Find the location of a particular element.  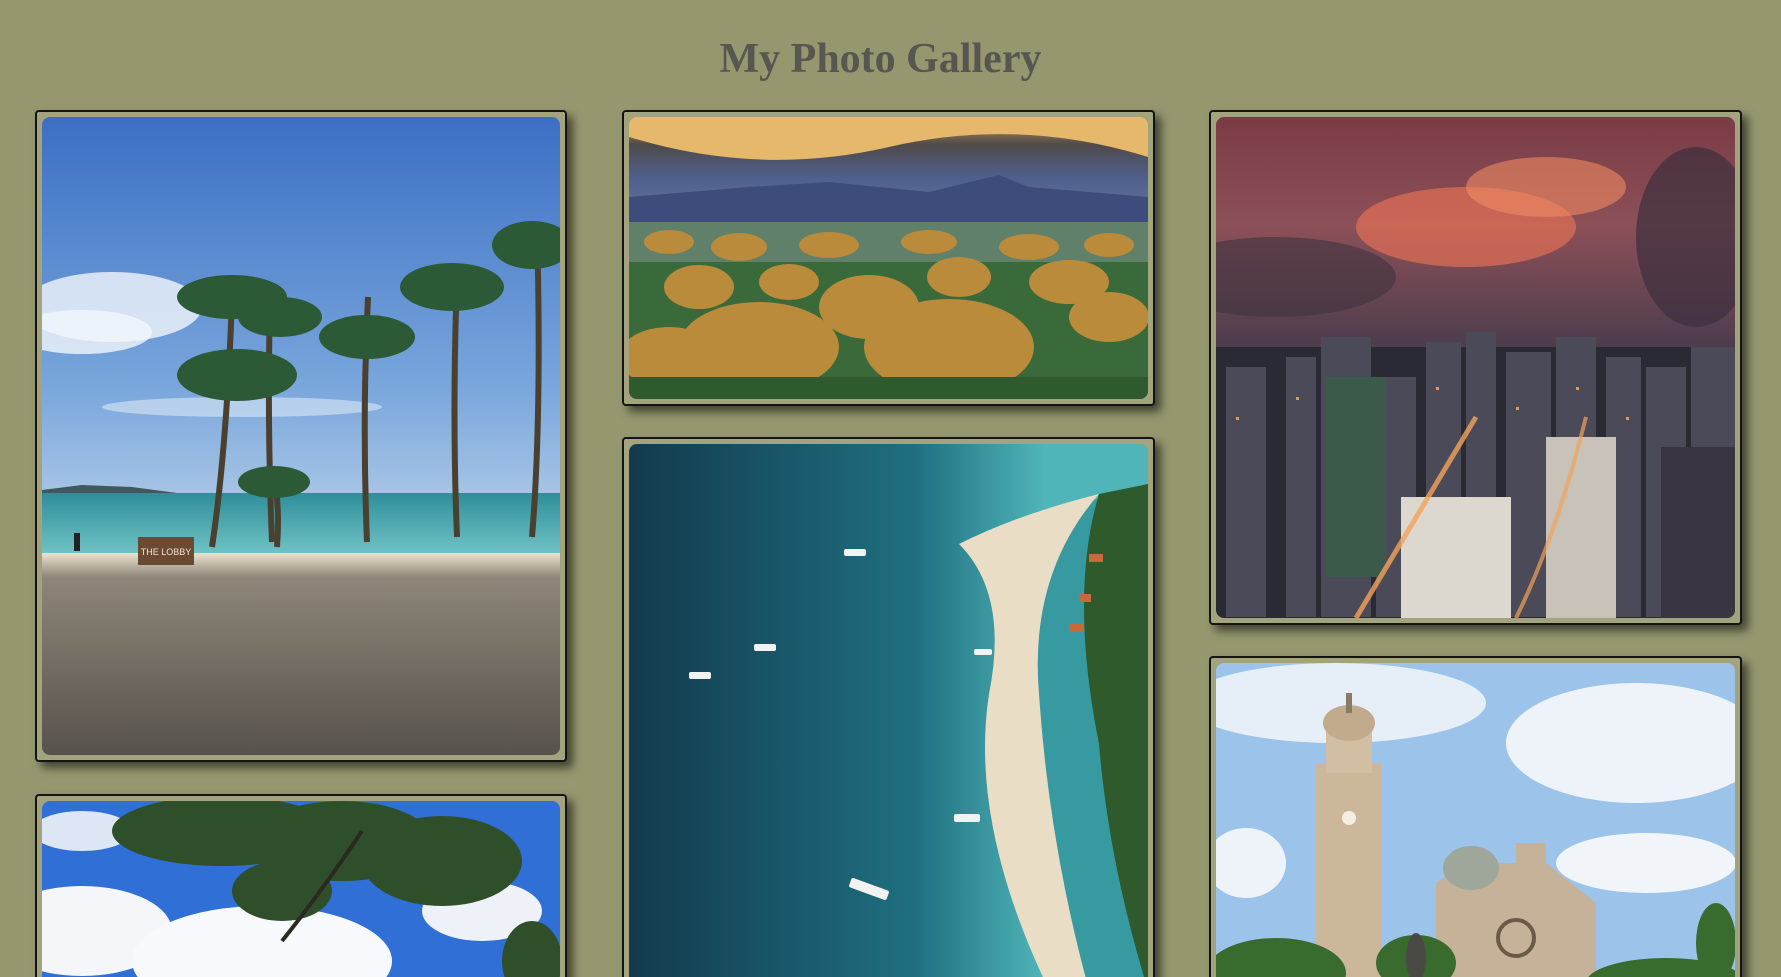

city-skyline-photo is located at coordinates (1475, 367).